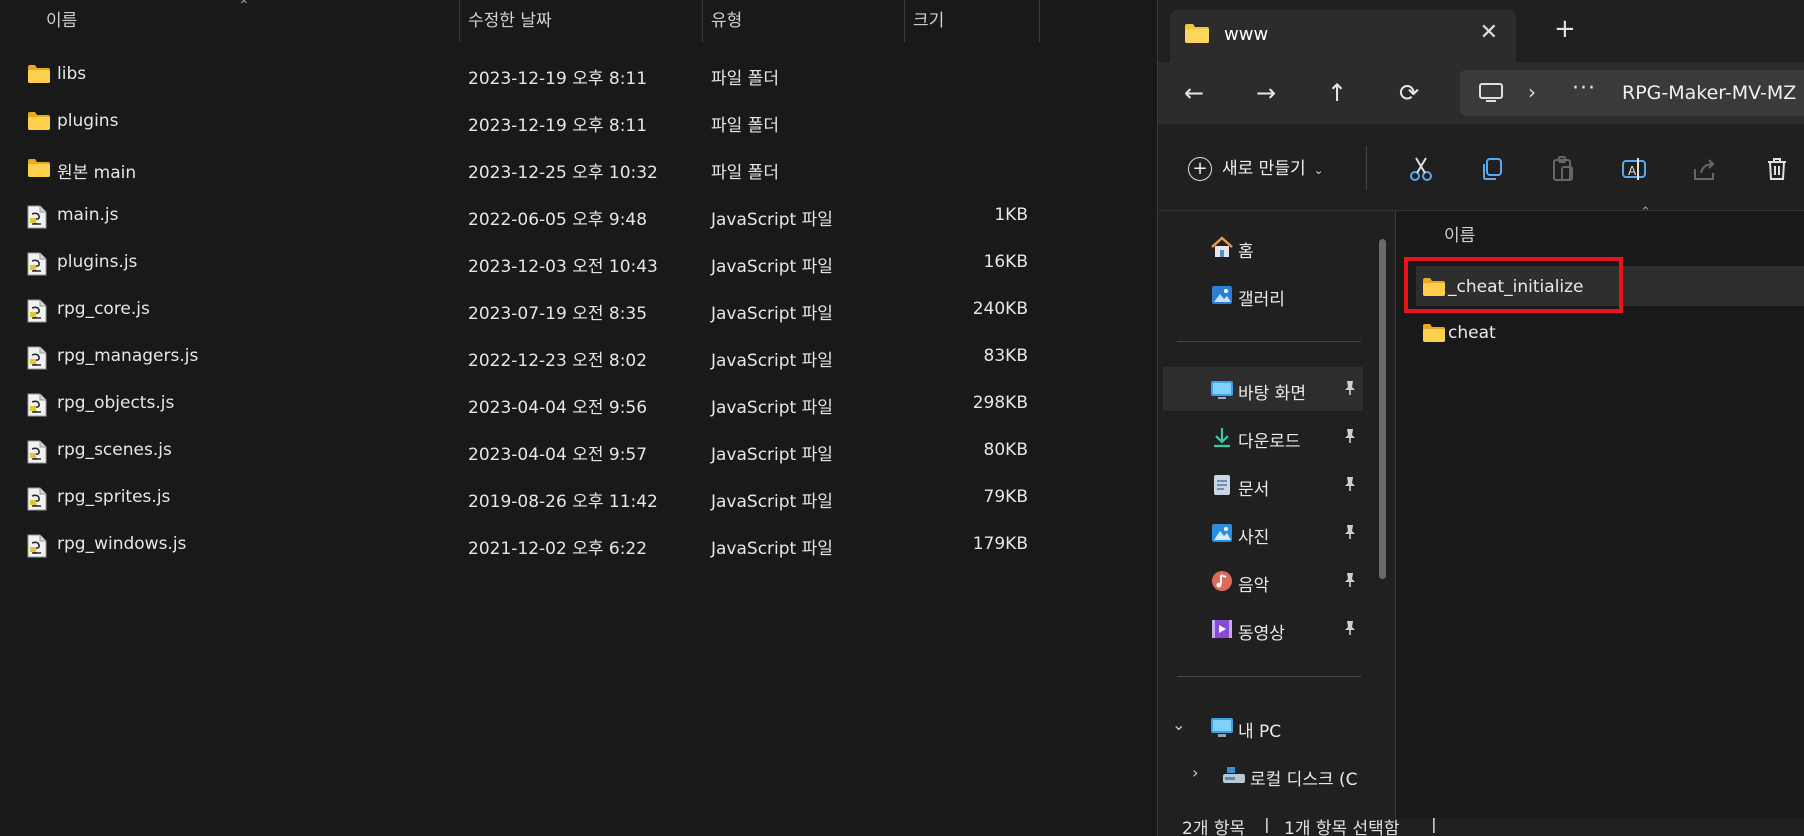 Image resolution: width=1804 pixels, height=836 pixels. What do you see at coordinates (1563, 169) in the screenshot?
I see `paste-icon` at bounding box center [1563, 169].